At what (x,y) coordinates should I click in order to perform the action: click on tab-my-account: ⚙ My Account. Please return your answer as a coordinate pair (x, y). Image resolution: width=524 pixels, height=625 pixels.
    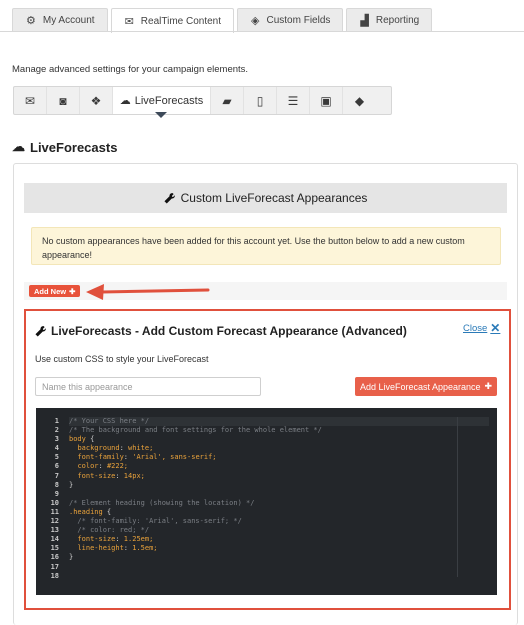
    Looking at the image, I should click on (60, 19).